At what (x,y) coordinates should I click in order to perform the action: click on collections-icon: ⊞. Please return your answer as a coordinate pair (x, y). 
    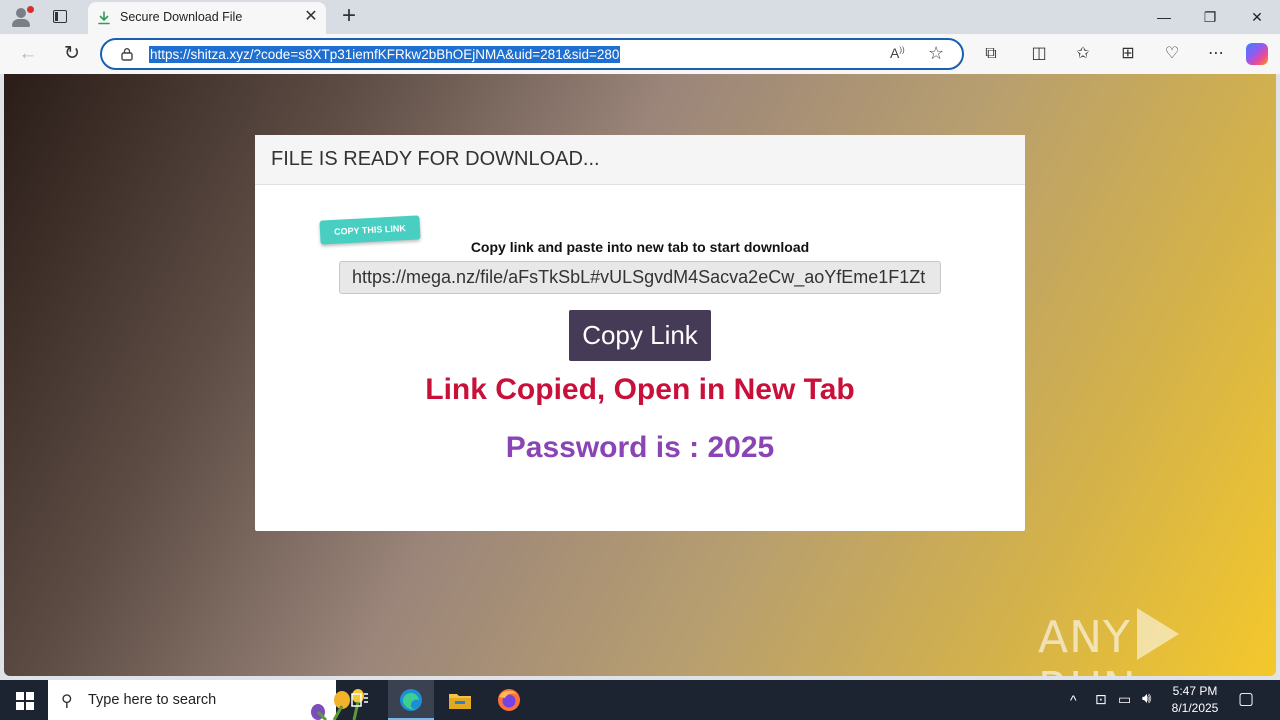
    Looking at the image, I should click on (1128, 54).